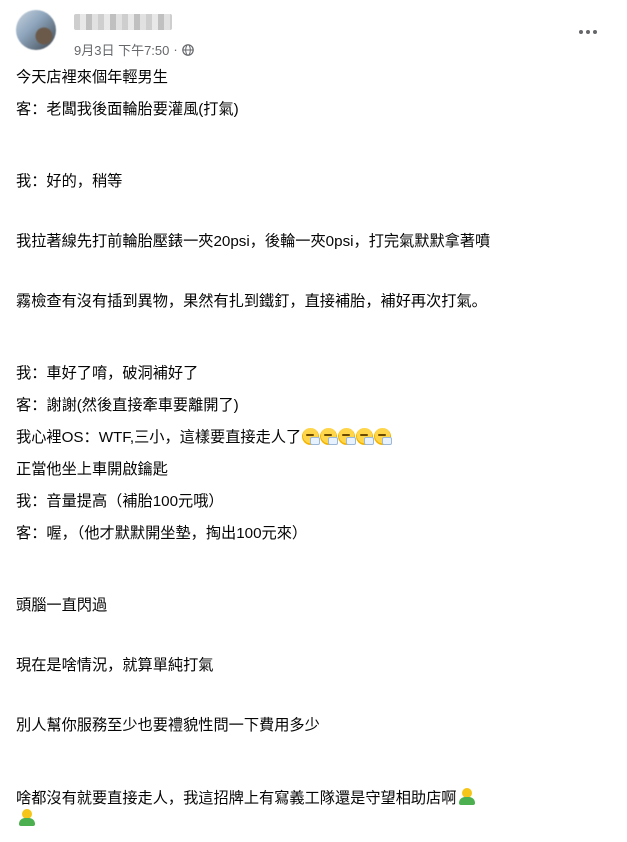  I want to click on post-header: 9月3日 下午7:50 ·, so click(313, 35).